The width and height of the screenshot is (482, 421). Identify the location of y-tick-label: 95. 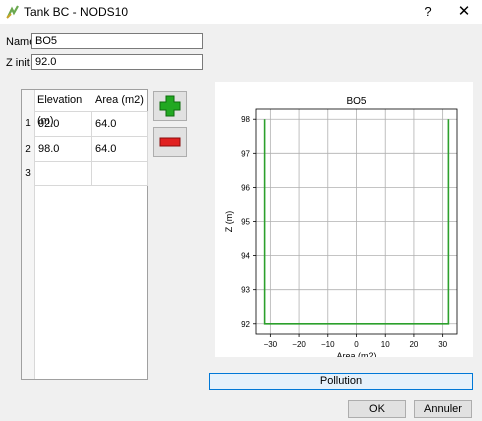
(245, 222).